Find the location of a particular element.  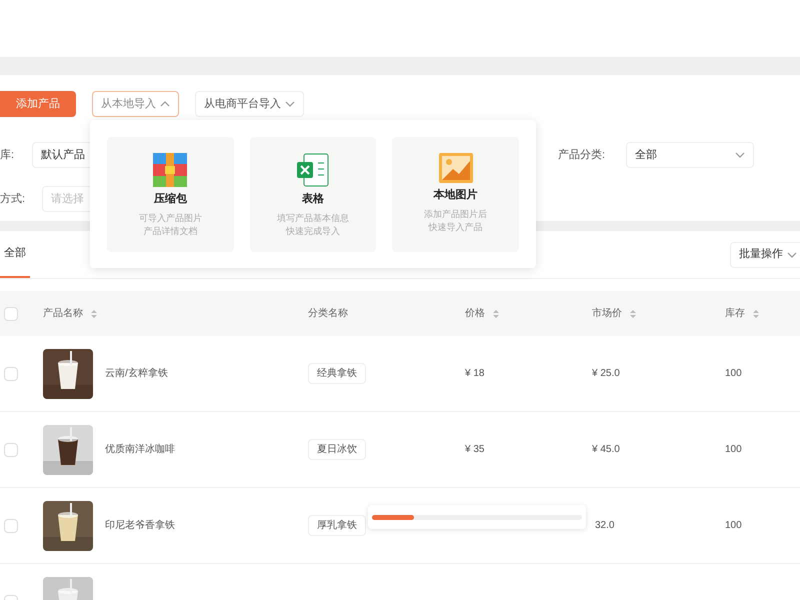

price-text: ¥ 35 is located at coordinates (474, 449).